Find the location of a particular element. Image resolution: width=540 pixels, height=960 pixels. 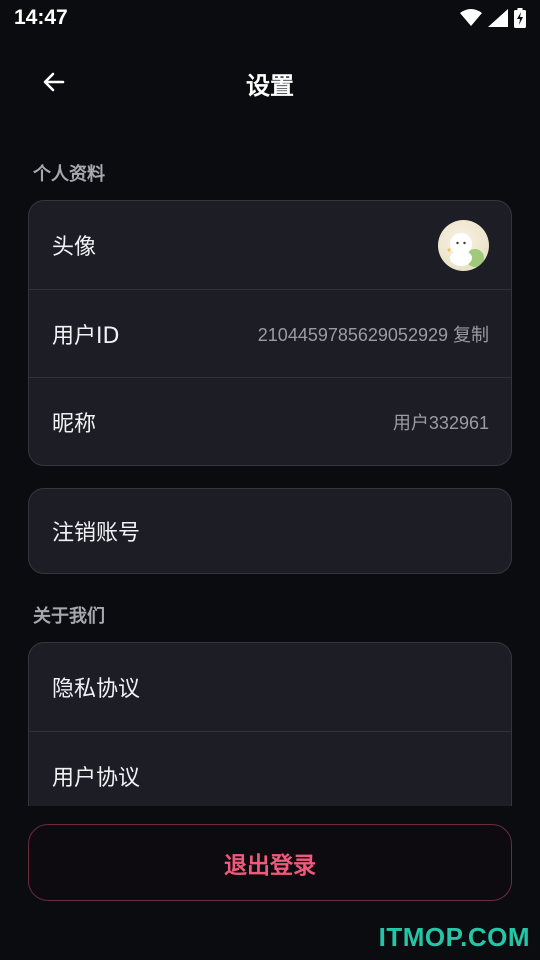

nickname-label: 昵称 is located at coordinates (74, 424).